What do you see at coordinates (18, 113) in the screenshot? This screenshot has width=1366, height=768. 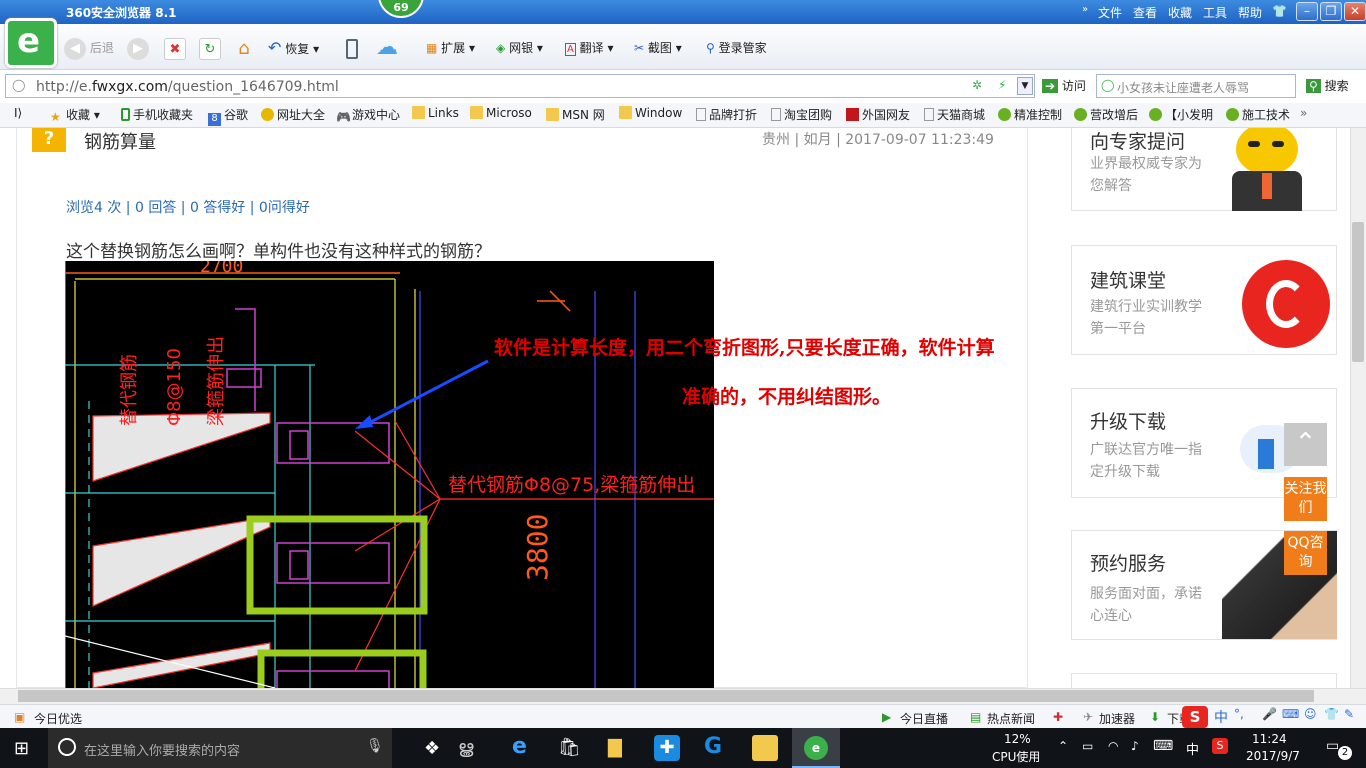 I see `sidebar-toggle-icon: I⟩` at bounding box center [18, 113].